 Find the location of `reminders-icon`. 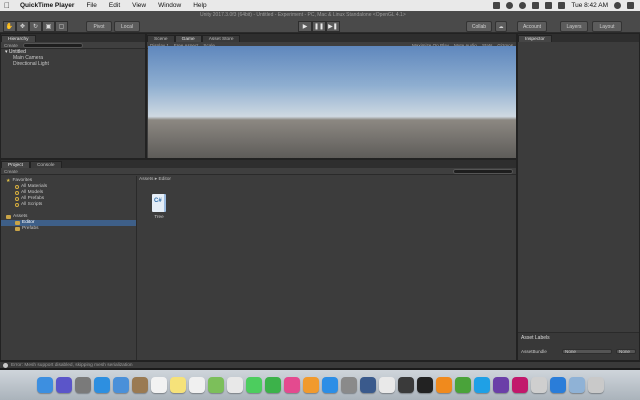

reminders-icon is located at coordinates (196, 385).